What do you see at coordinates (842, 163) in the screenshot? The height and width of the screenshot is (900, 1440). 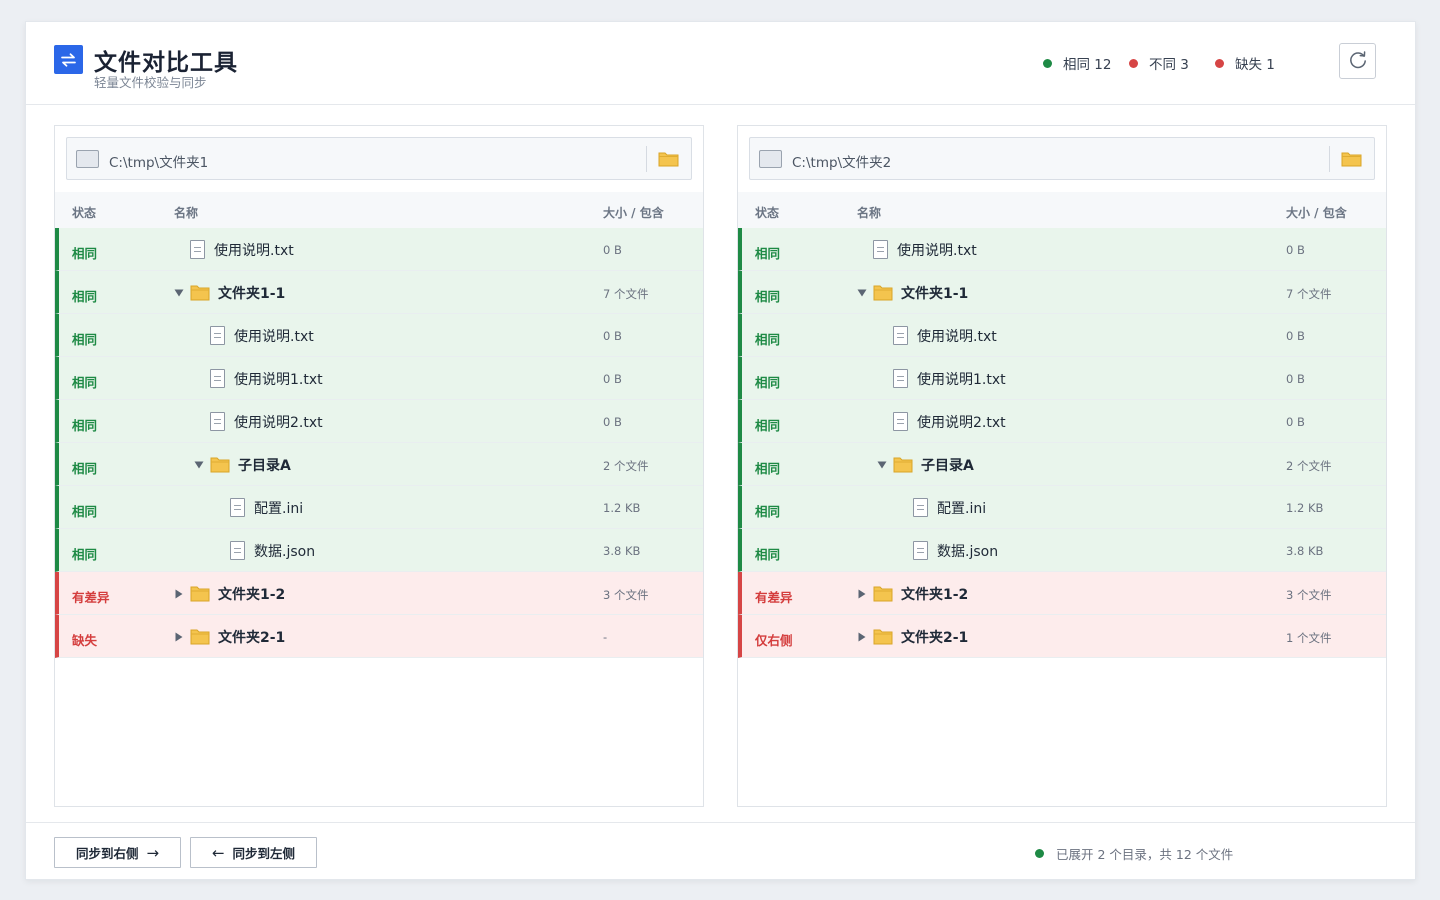 I see `right-path-text: C:\tmp\文件夹2` at bounding box center [842, 163].